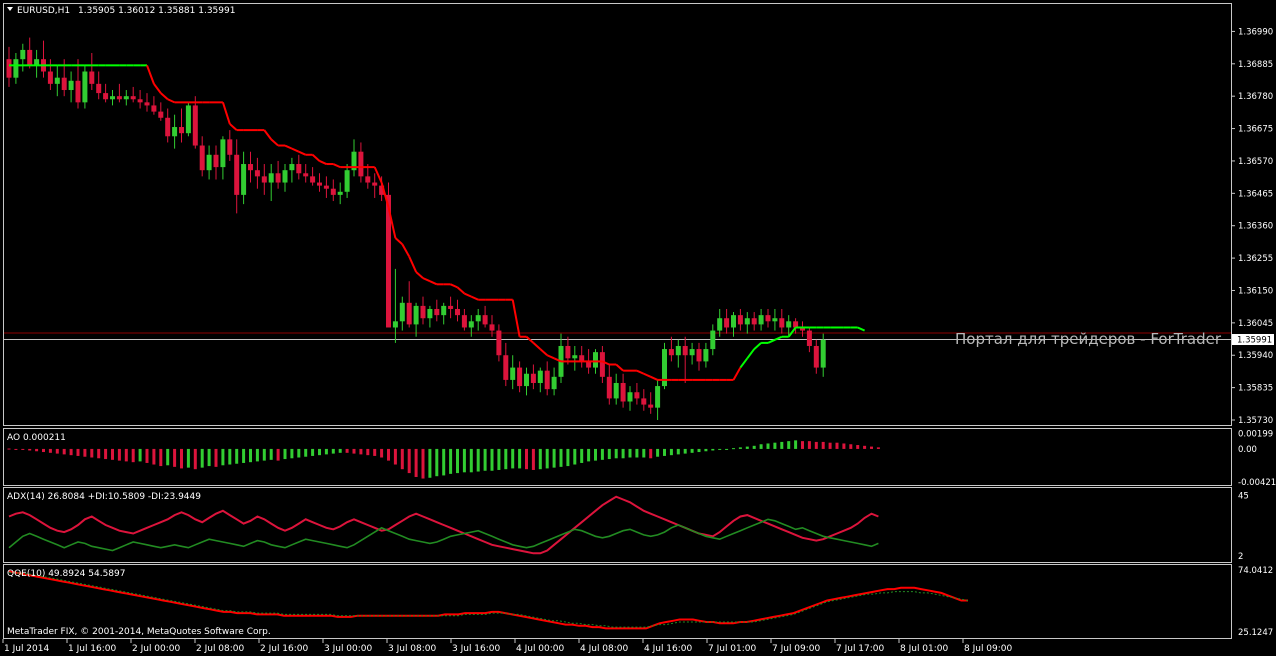 The image size is (1276, 656). I want to click on candle, so click(85, 87).